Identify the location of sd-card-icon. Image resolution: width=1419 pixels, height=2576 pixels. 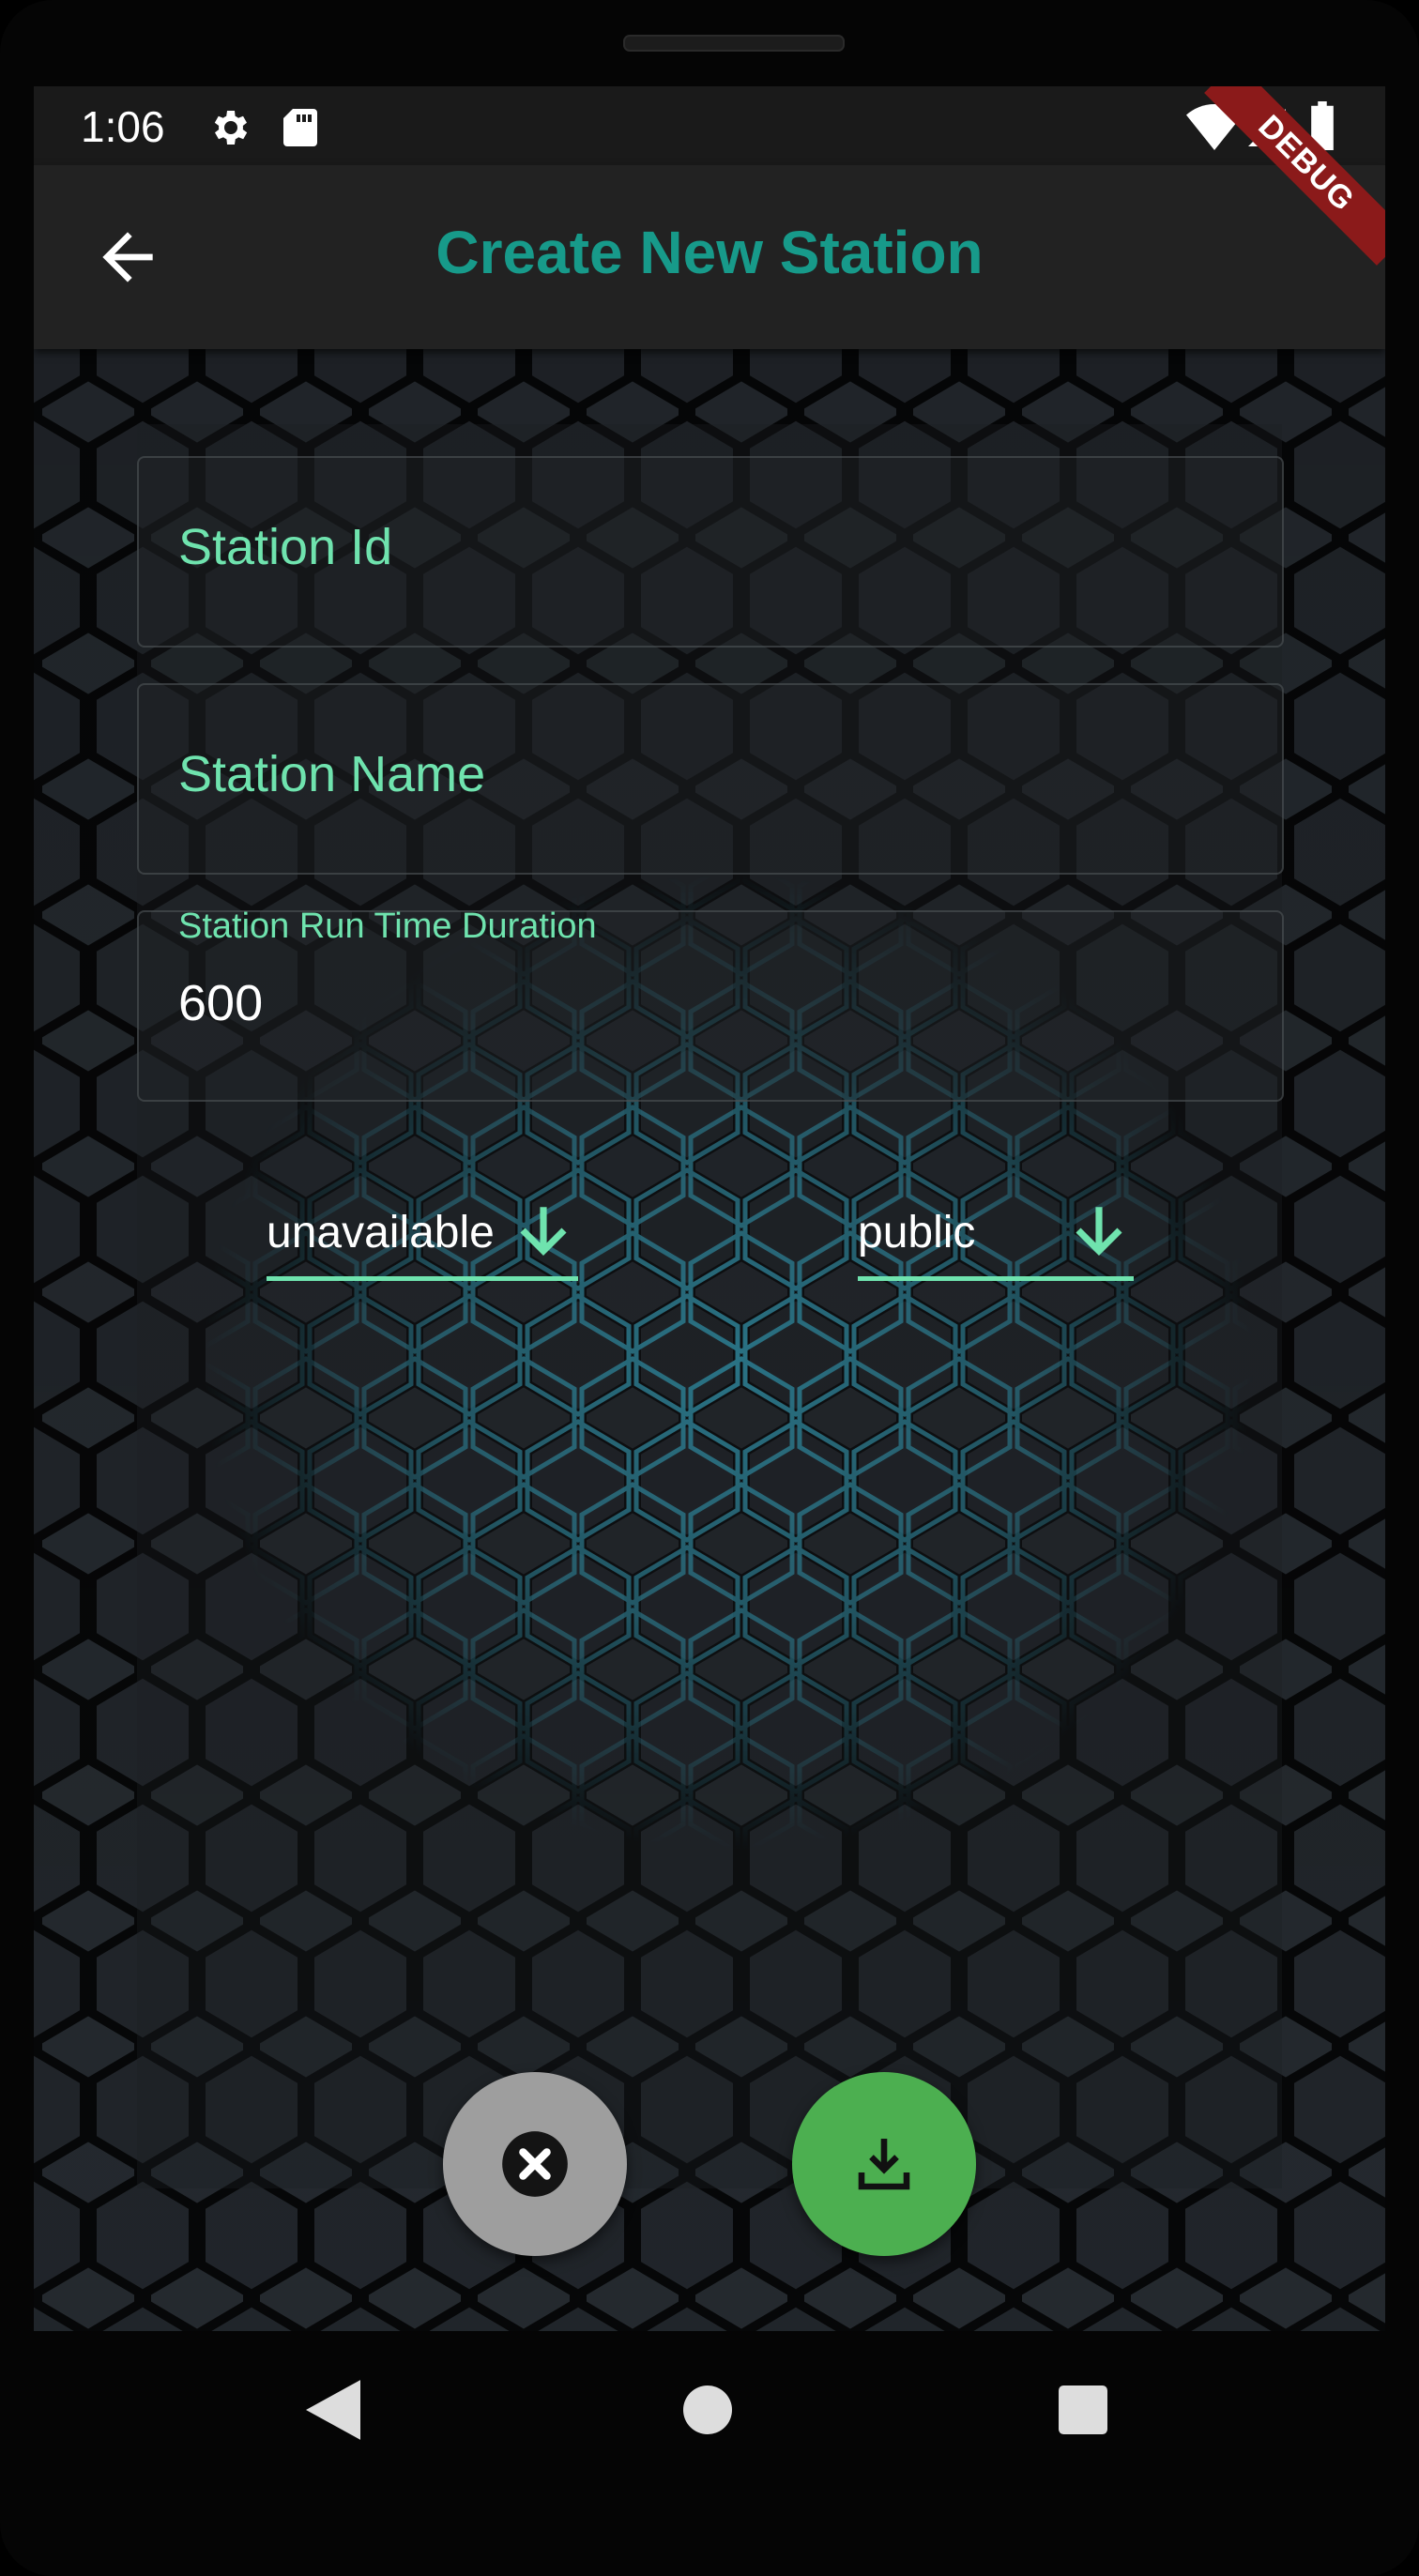
(301, 130).